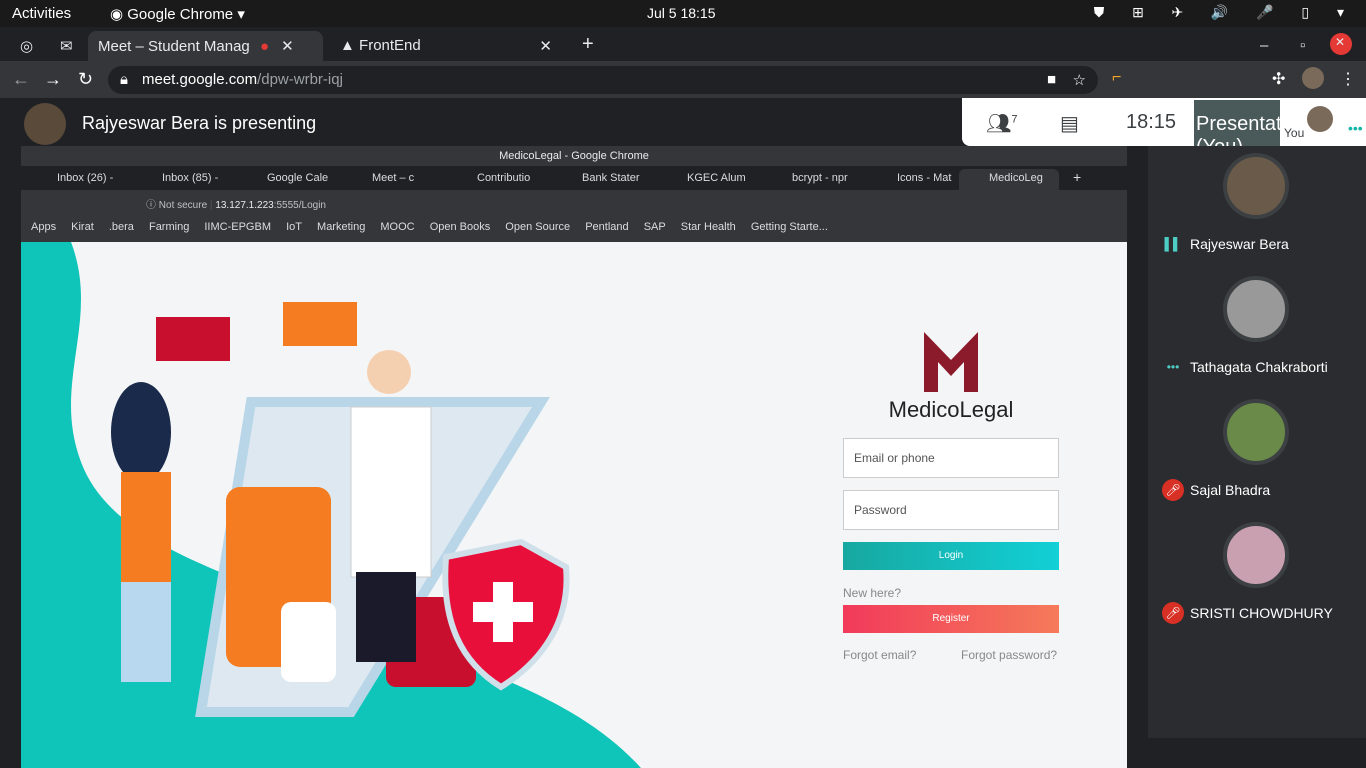 The width and height of the screenshot is (1366, 768). What do you see at coordinates (574, 203) in the screenshot?
I see `inner-address-bar: ⓘ Not secure | 13.127.1.223:5555/Login` at bounding box center [574, 203].